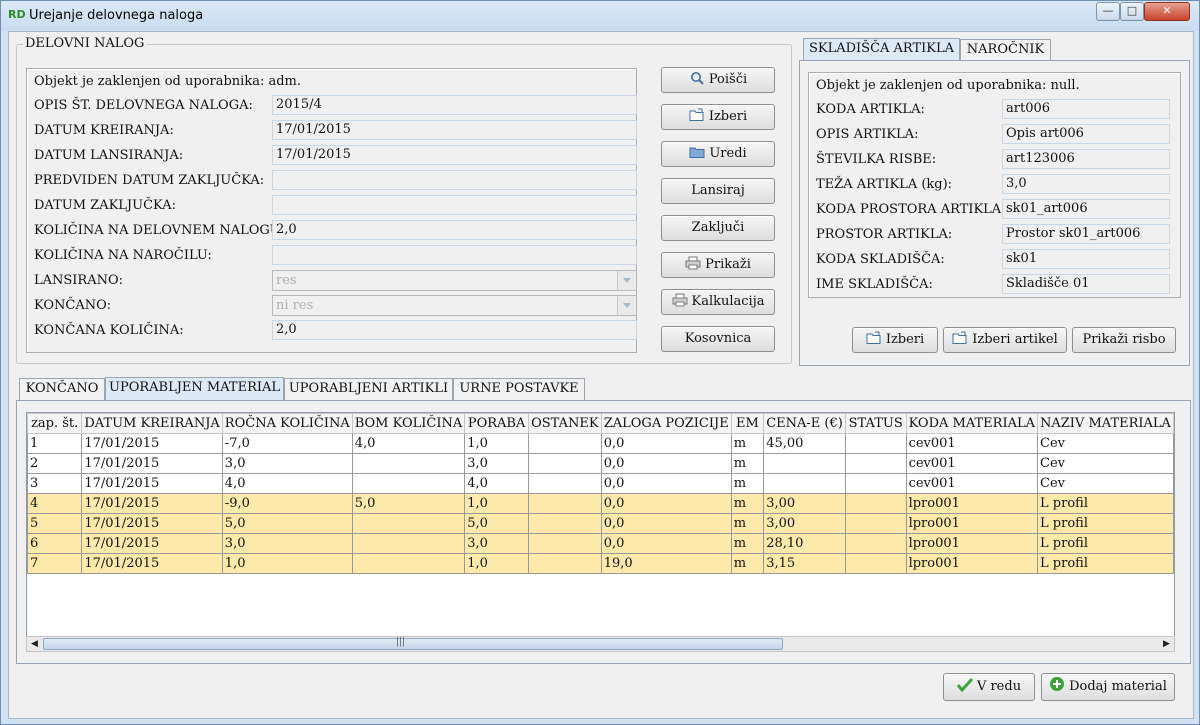 The width and height of the screenshot is (1200, 725). Describe the element at coordinates (718, 228) in the screenshot. I see `zakljuci-button: Zaključi` at that location.